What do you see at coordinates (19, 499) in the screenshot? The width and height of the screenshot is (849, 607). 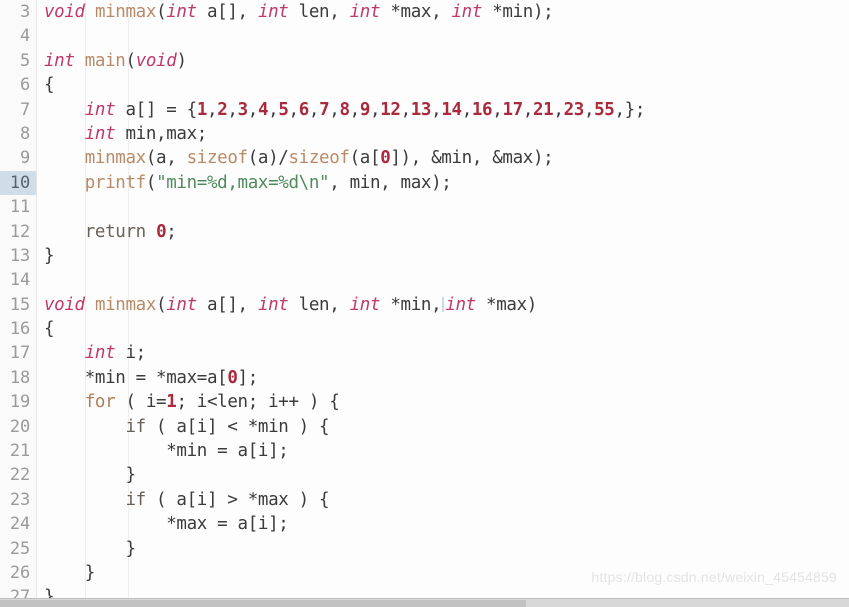 I see `line-number: 23` at bounding box center [19, 499].